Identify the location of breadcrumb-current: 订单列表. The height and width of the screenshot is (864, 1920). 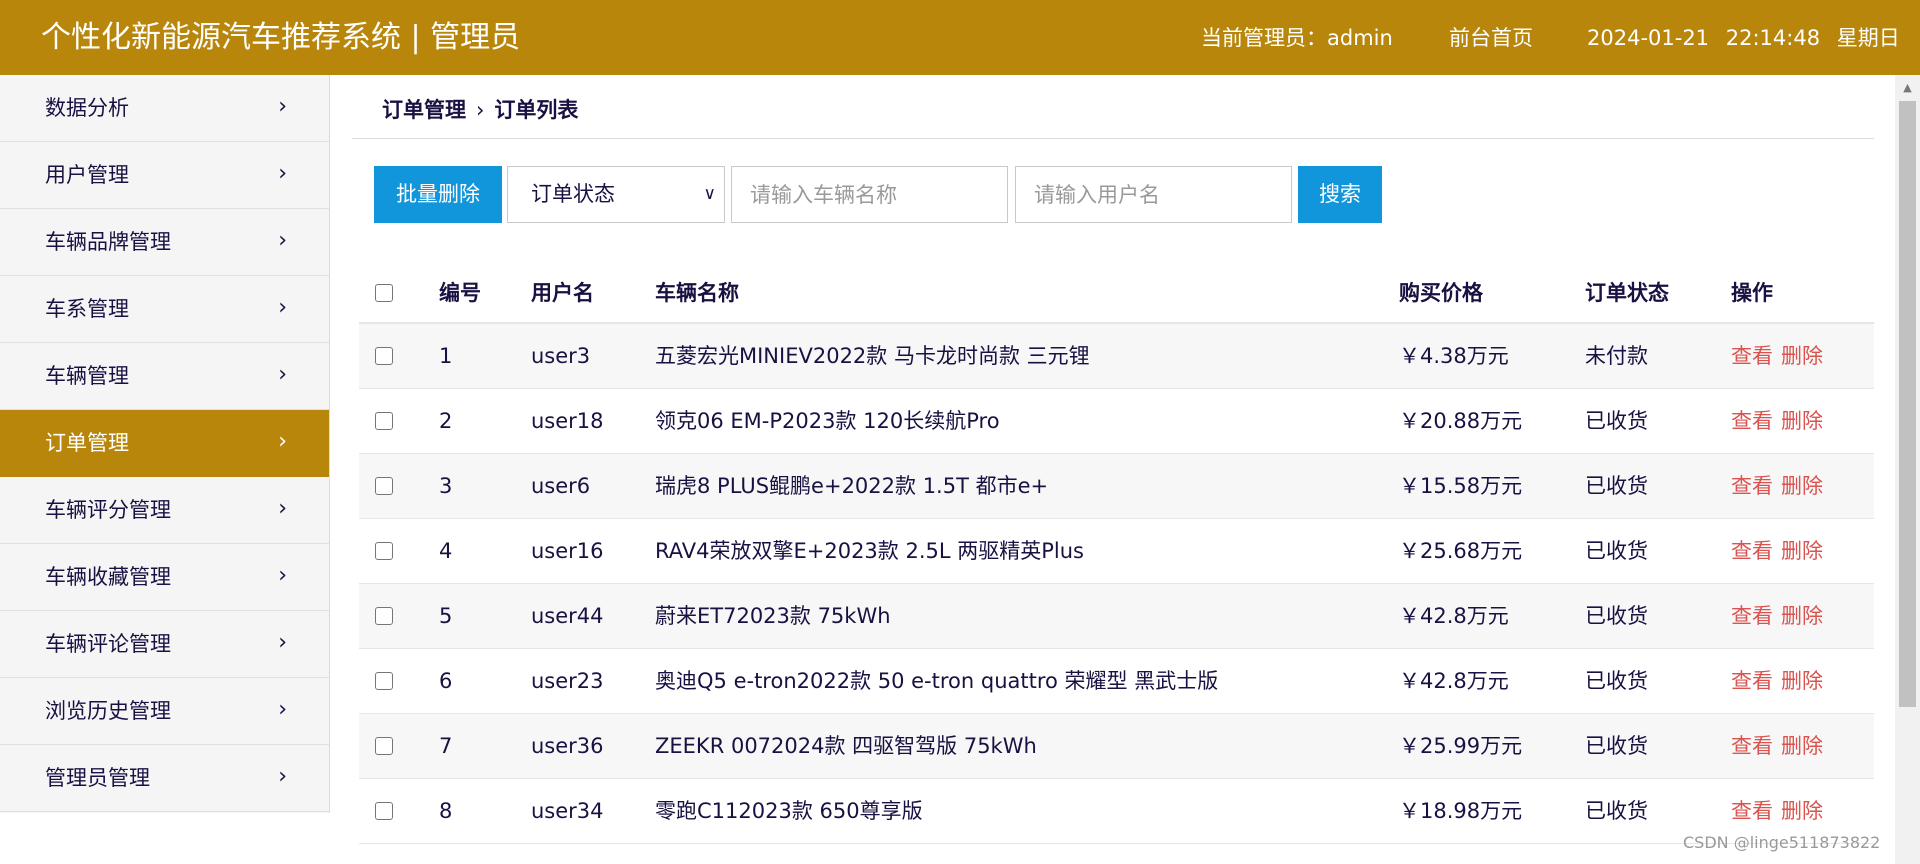
(536, 110).